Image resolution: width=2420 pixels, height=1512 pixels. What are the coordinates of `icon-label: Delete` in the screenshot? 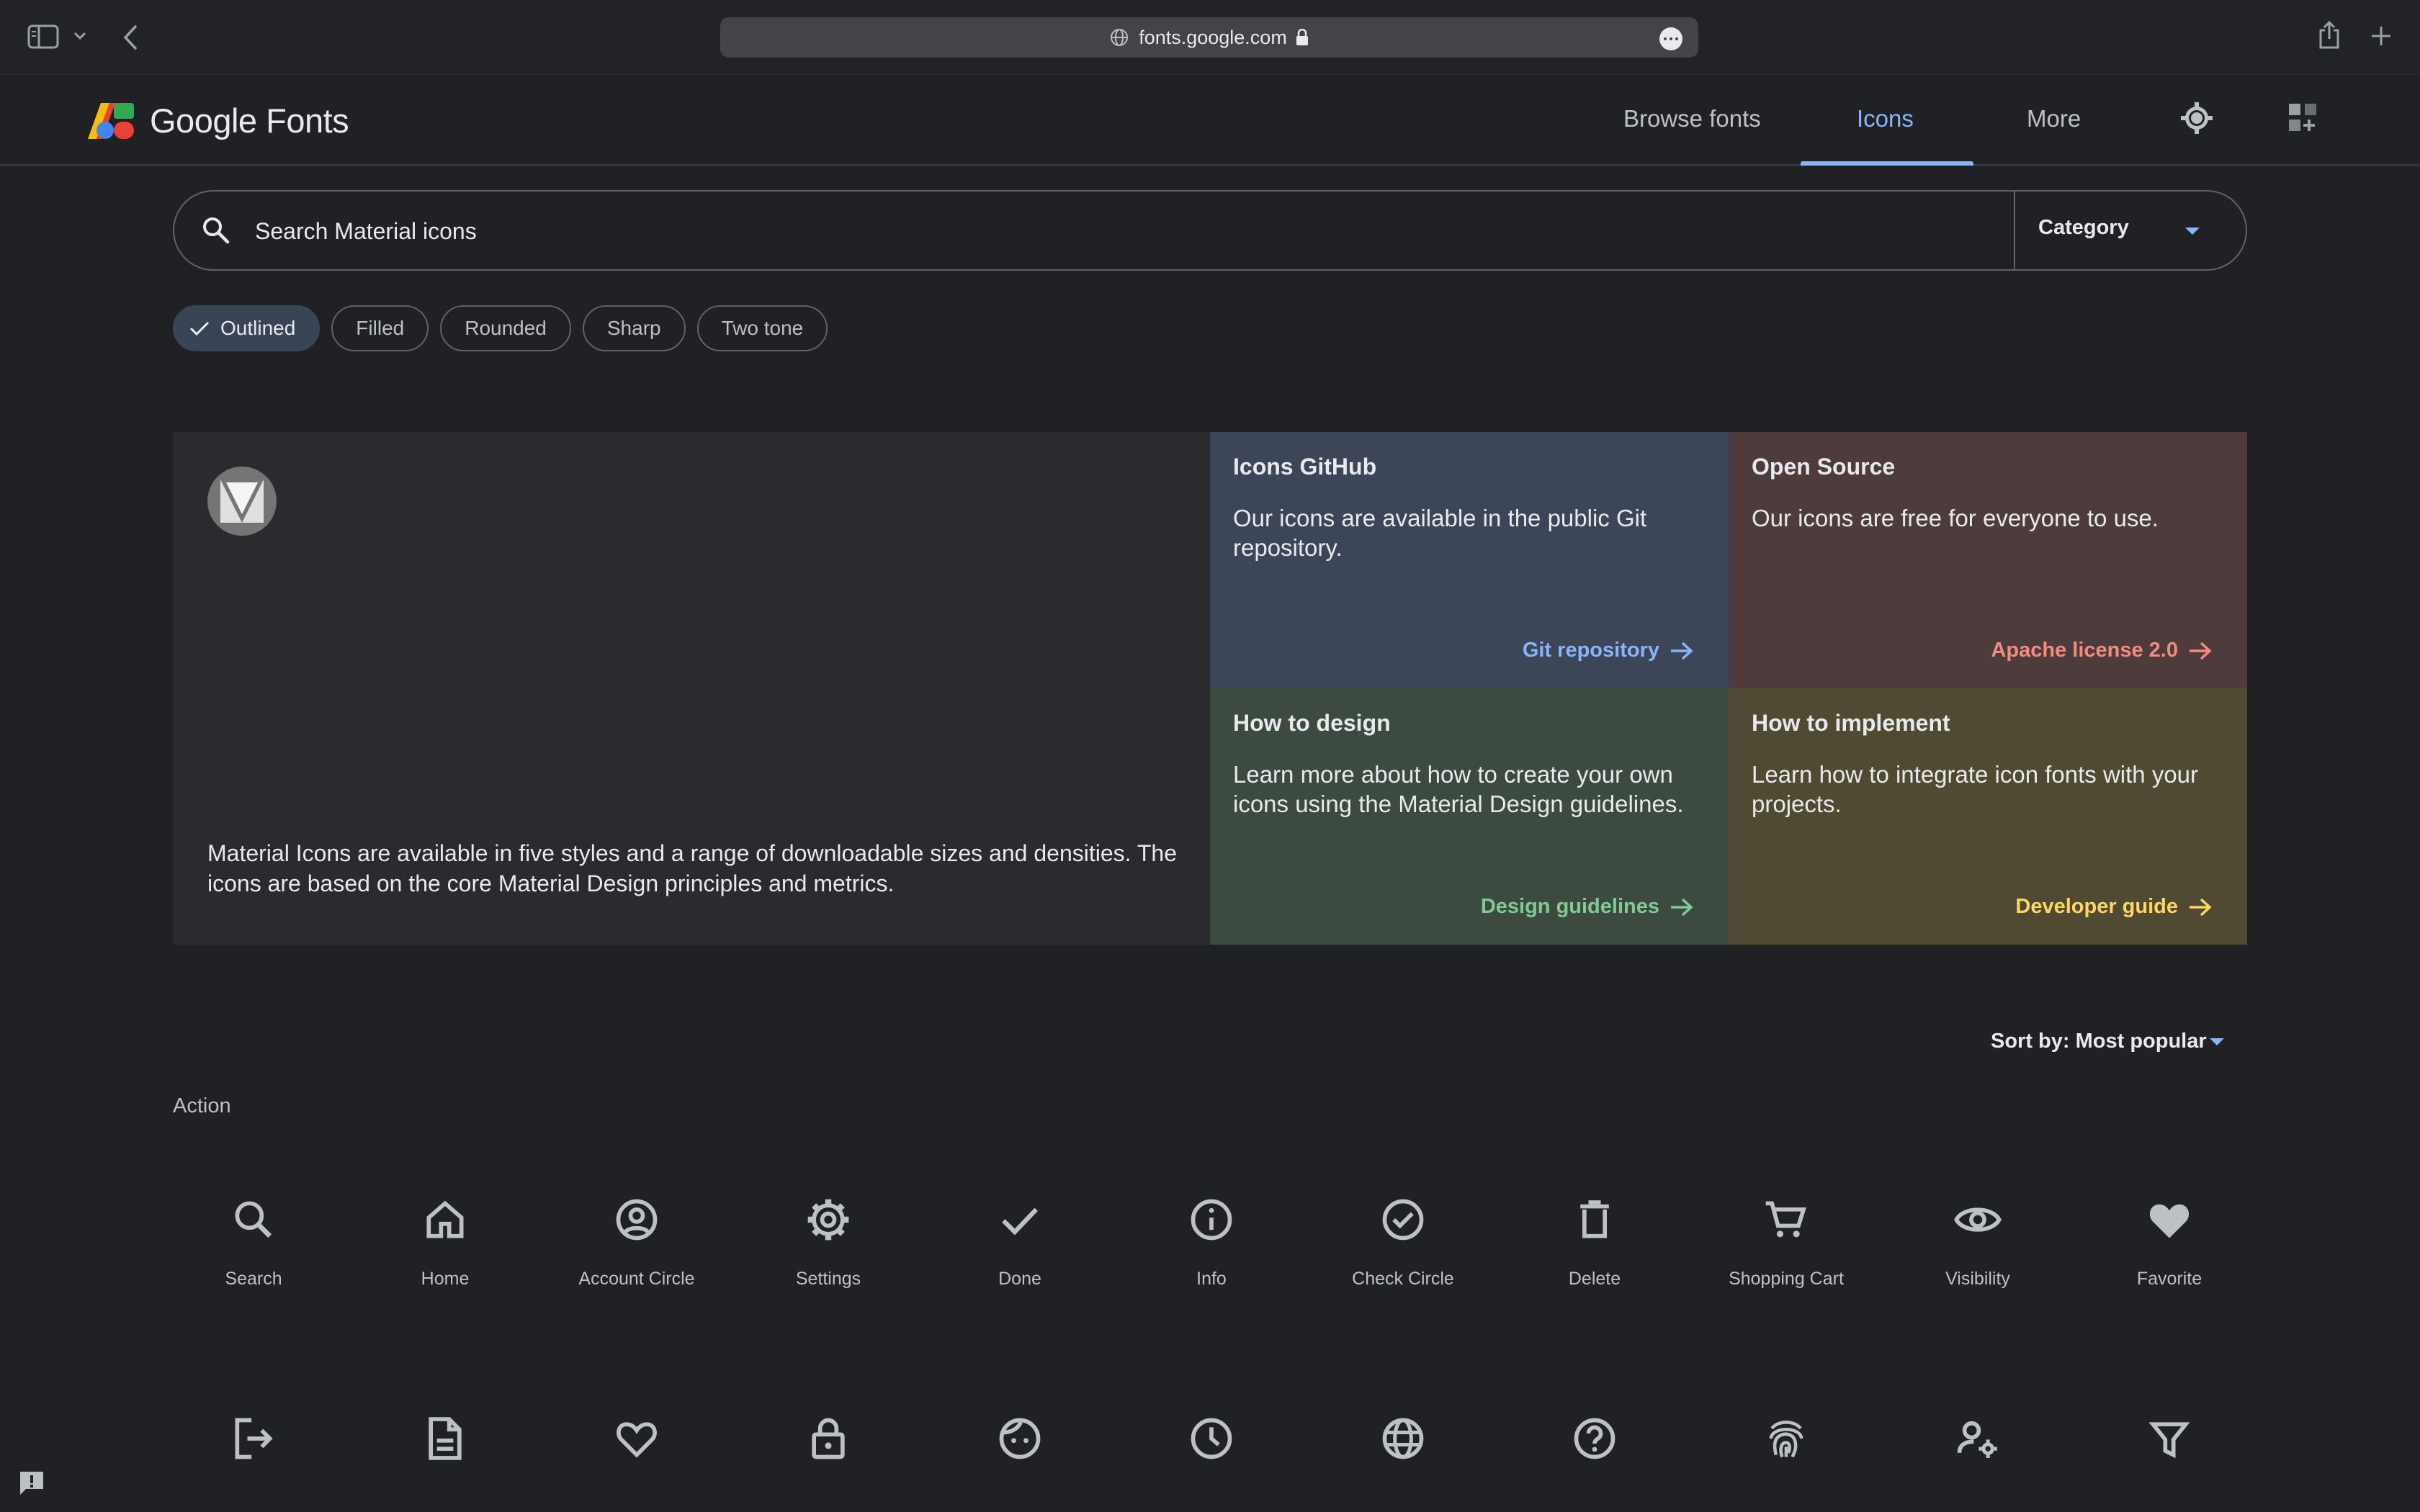 It's located at (1594, 1279).